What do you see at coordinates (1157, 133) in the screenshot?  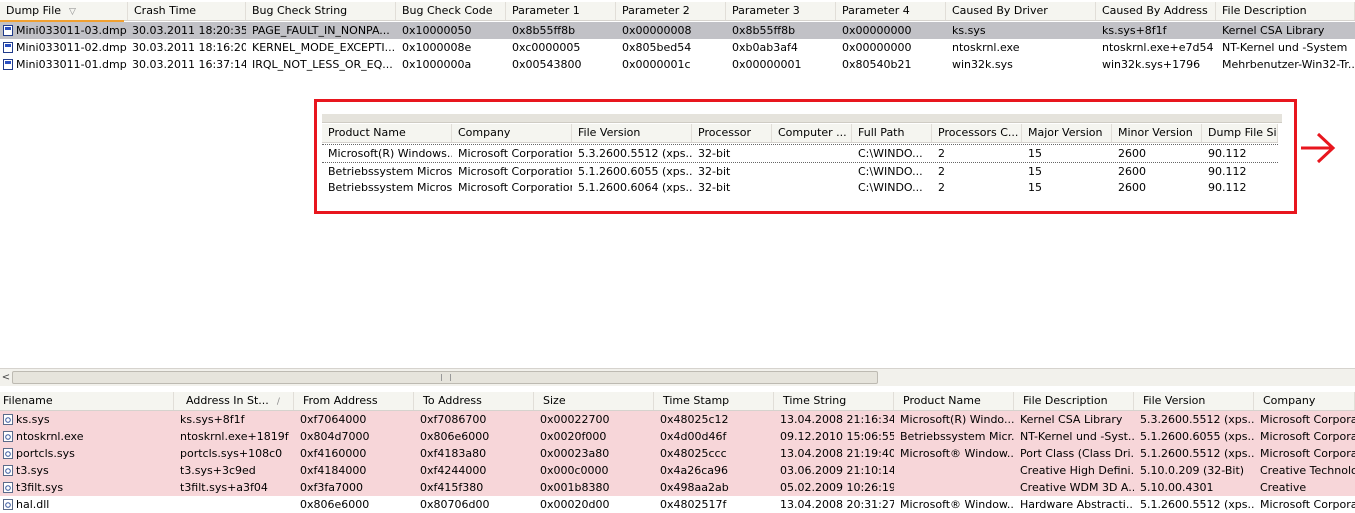 I see `column-header: Minor Version` at bounding box center [1157, 133].